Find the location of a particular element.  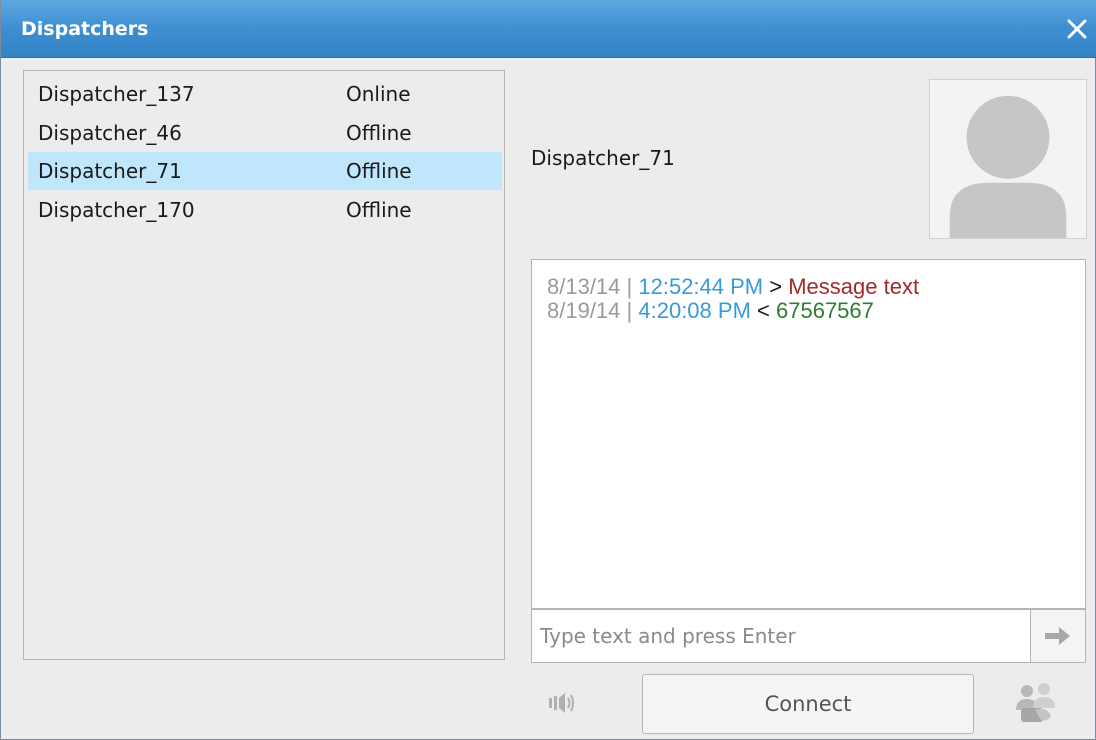

message-input-row is located at coordinates (809, 636).